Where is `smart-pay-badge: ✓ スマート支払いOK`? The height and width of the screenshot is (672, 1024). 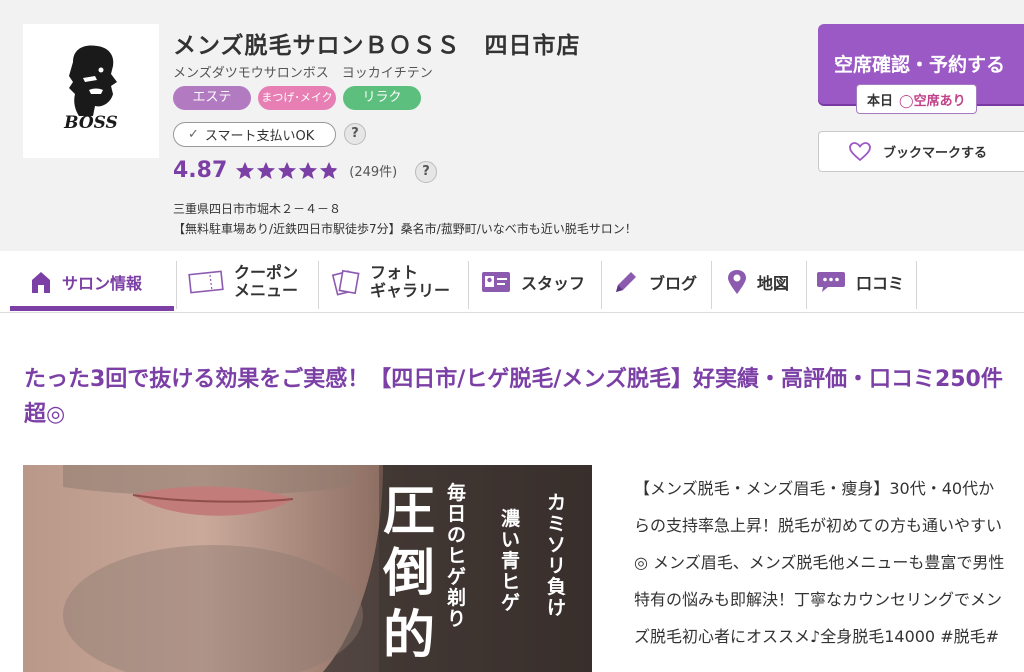
smart-pay-badge: ✓ スマート支払いOK is located at coordinates (254, 134).